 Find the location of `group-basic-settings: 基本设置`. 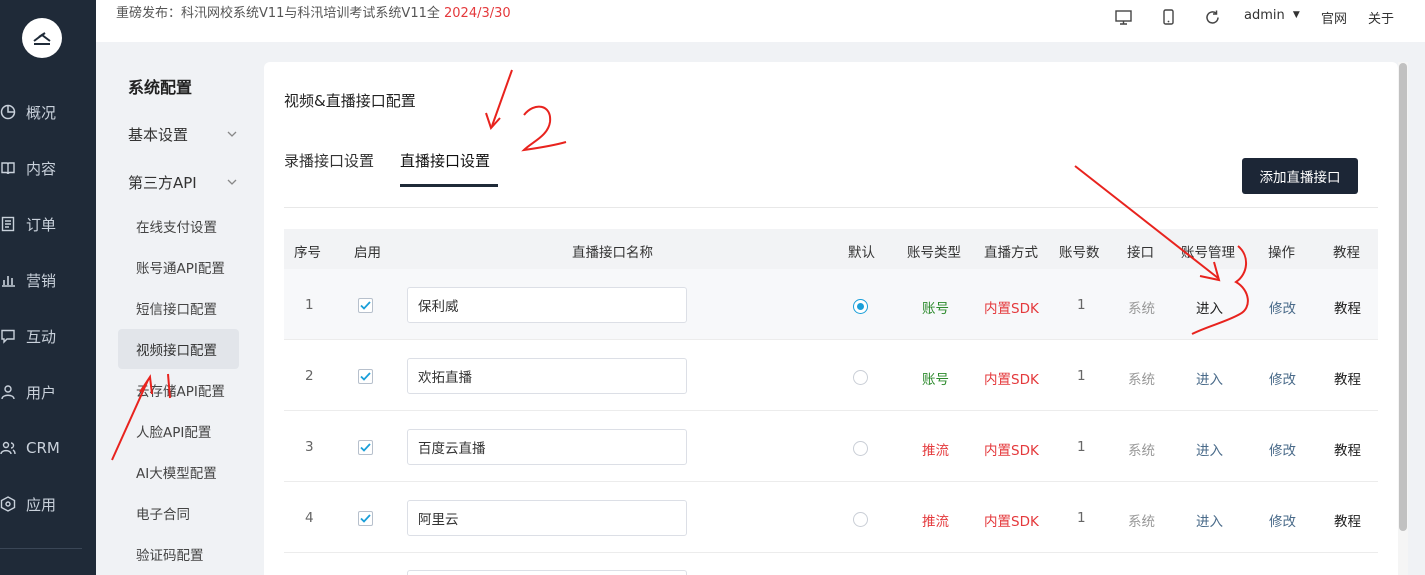

group-basic-settings: 基本设置 is located at coordinates (183, 134).